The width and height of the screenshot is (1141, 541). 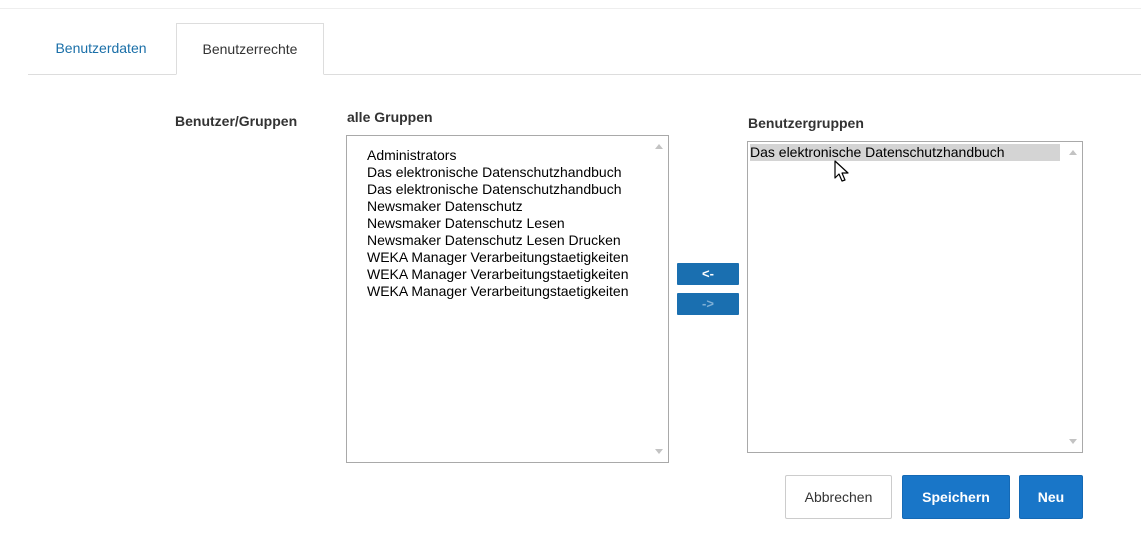 What do you see at coordinates (507, 155) in the screenshot?
I see `all-groups-option: Administrators` at bounding box center [507, 155].